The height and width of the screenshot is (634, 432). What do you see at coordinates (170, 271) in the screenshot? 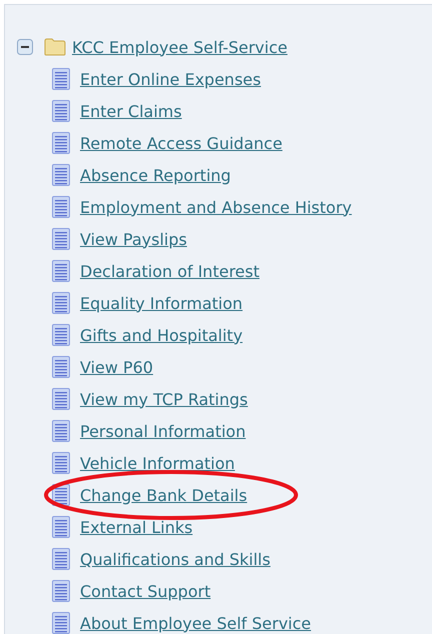
I see `menu-link: Declaration of Interest` at bounding box center [170, 271].